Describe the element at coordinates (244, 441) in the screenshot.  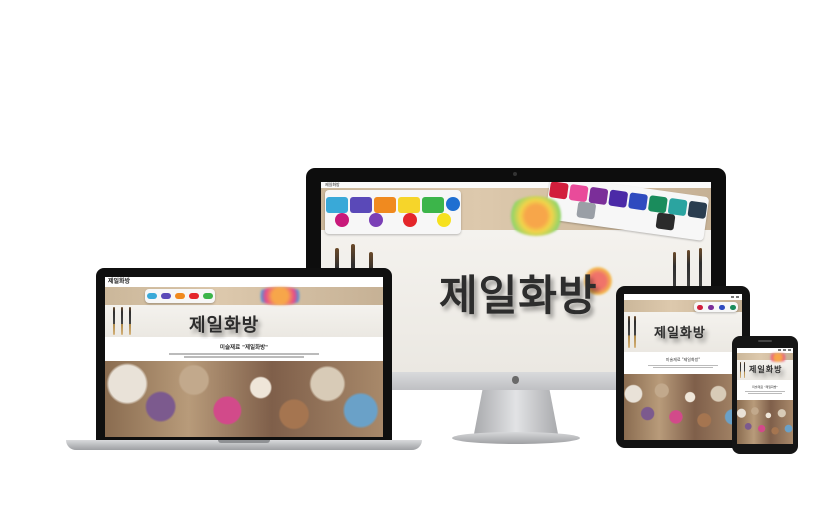
I see `laptop-notch` at that location.